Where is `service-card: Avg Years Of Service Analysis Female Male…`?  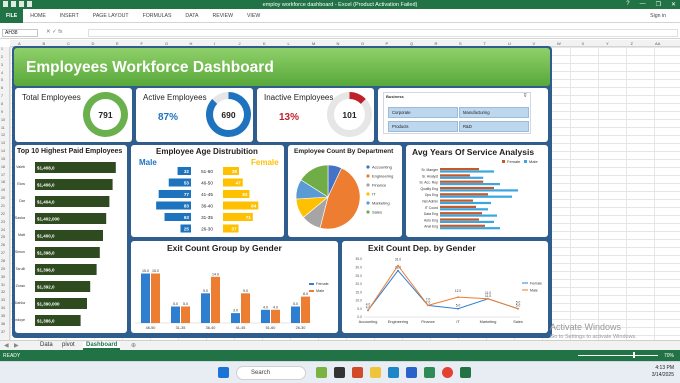
service-card: Avg Years Of Service Analysis Female Male… is located at coordinates (477, 191).